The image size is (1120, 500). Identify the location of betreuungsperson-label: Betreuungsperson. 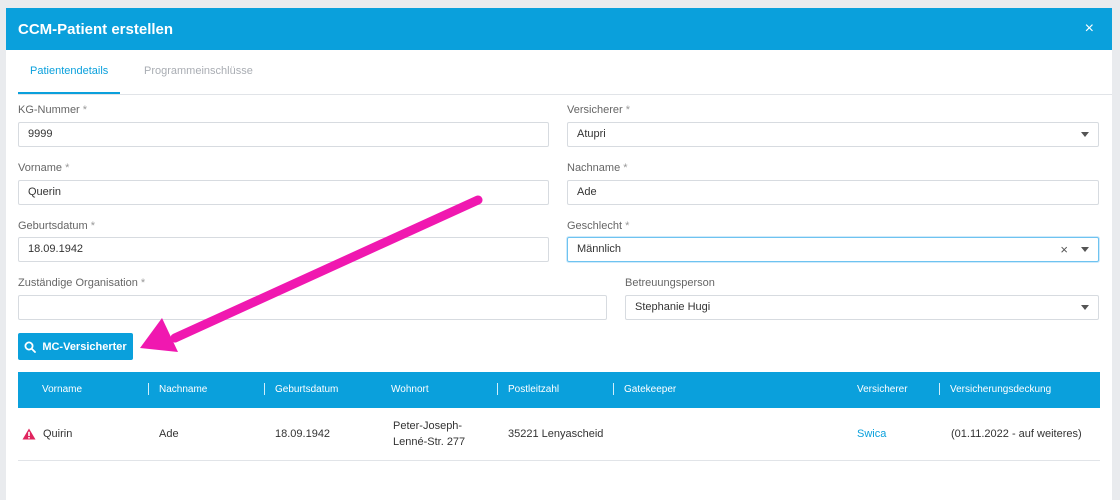
(670, 283).